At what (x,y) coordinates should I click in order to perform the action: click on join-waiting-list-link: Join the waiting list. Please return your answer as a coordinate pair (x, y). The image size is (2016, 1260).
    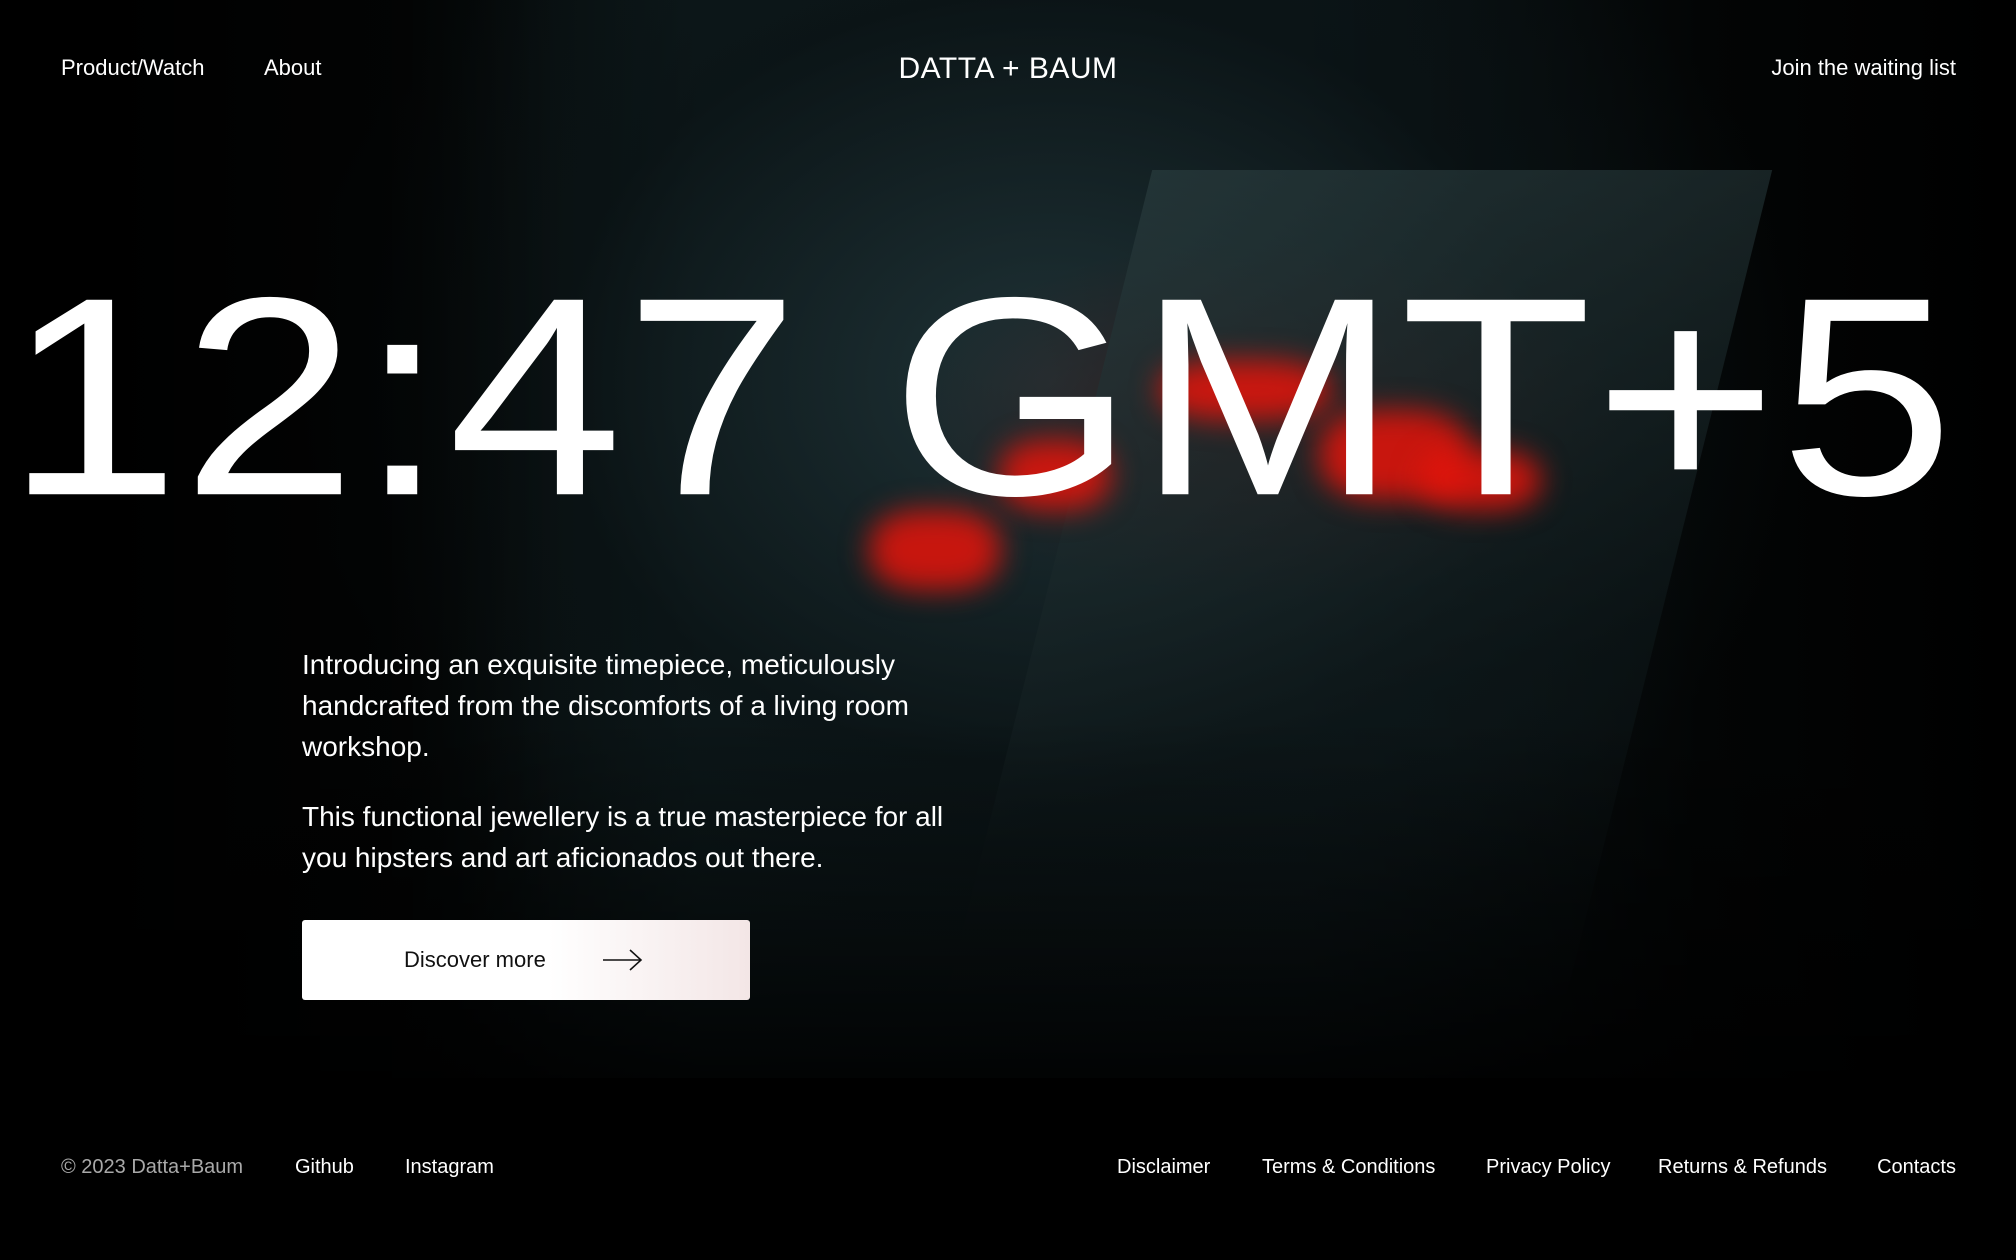
    Looking at the image, I should click on (1863, 68).